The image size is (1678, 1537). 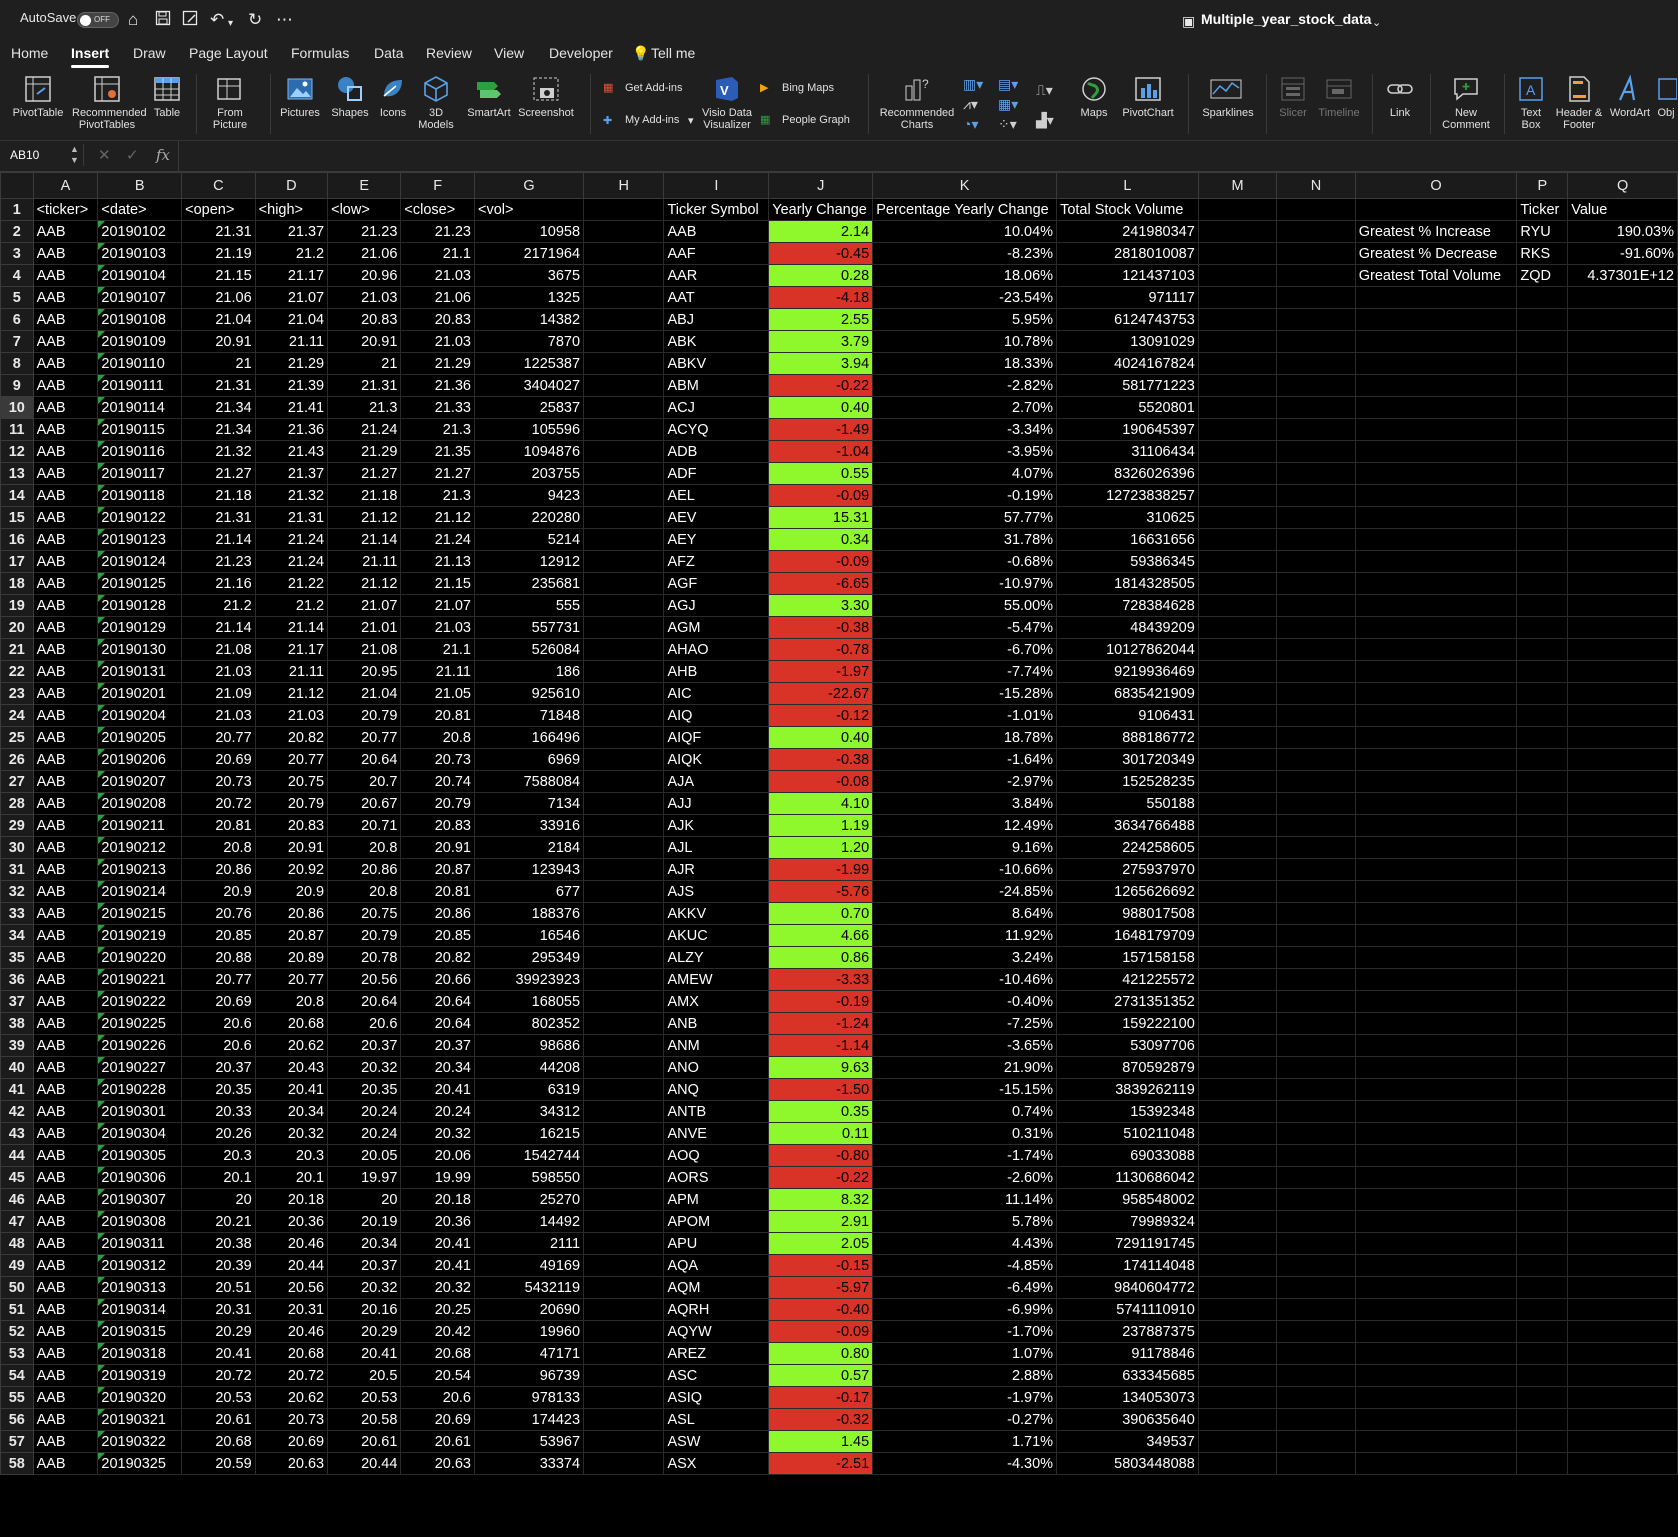 What do you see at coordinates (364, 913) in the screenshot?
I see `low-cell: 20.75` at bounding box center [364, 913].